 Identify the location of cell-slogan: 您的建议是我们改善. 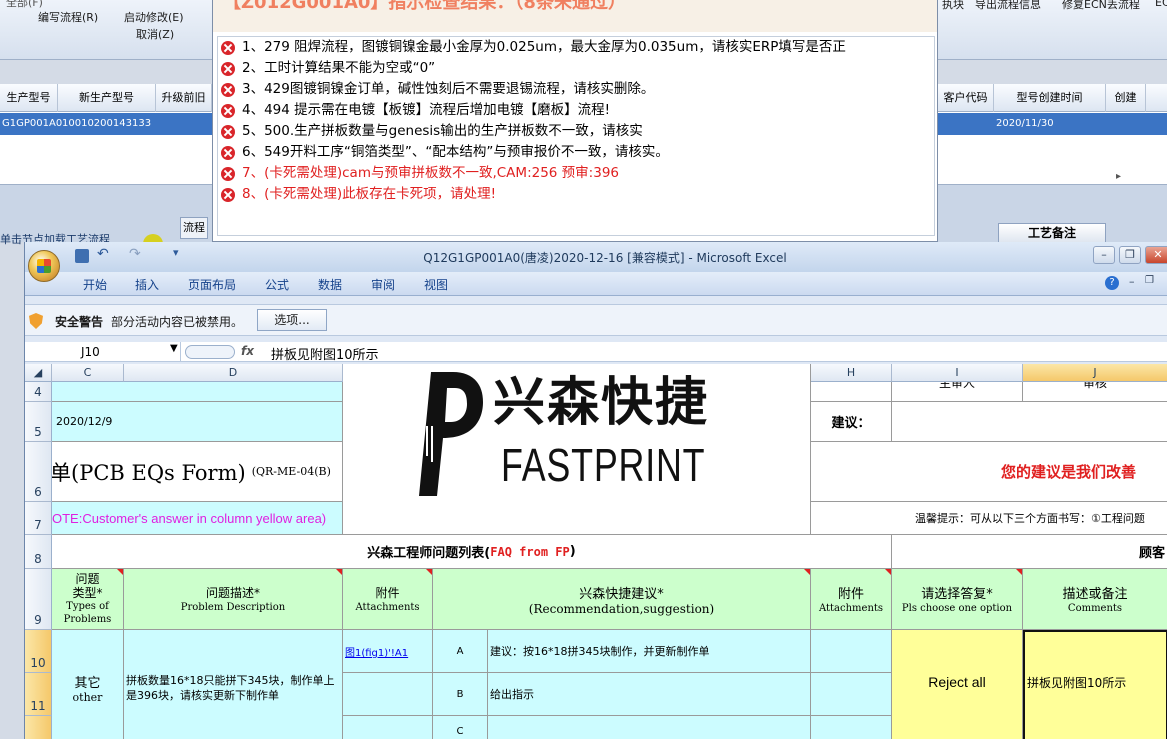
(989, 472).